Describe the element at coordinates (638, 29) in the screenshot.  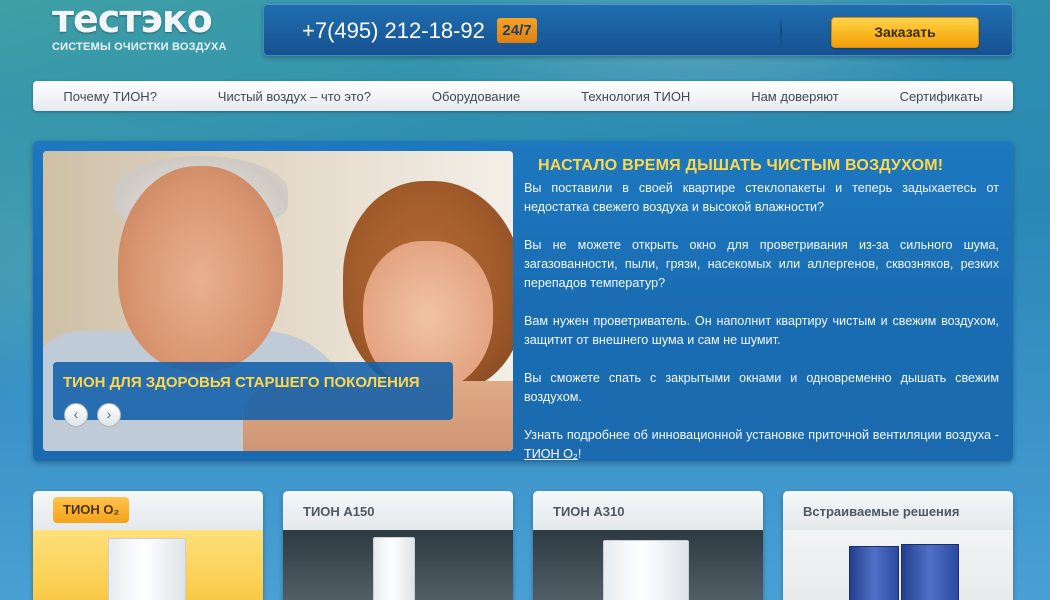
I see `contact-bar: +7(495) 212-18-92 24/7 Заказать` at that location.